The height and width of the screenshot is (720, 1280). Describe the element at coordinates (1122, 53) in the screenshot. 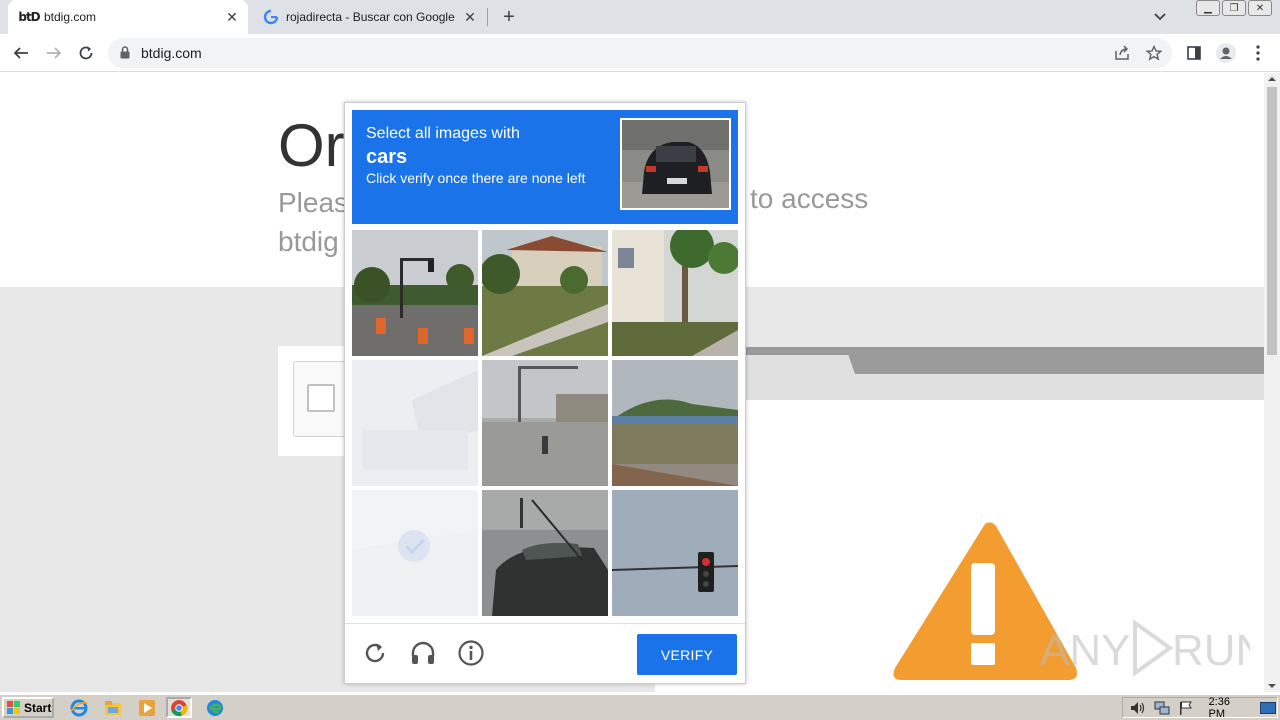

I see `share-icon` at that location.